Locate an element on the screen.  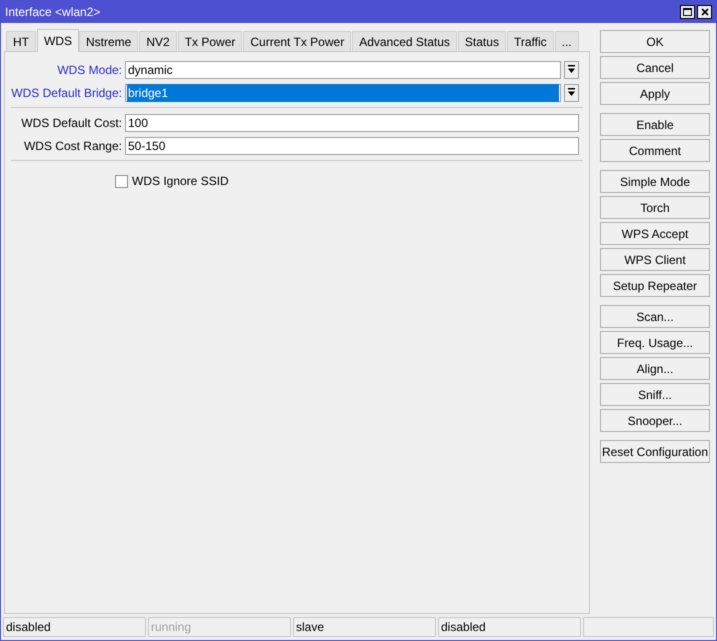
status-cell: slave is located at coordinates (364, 627).